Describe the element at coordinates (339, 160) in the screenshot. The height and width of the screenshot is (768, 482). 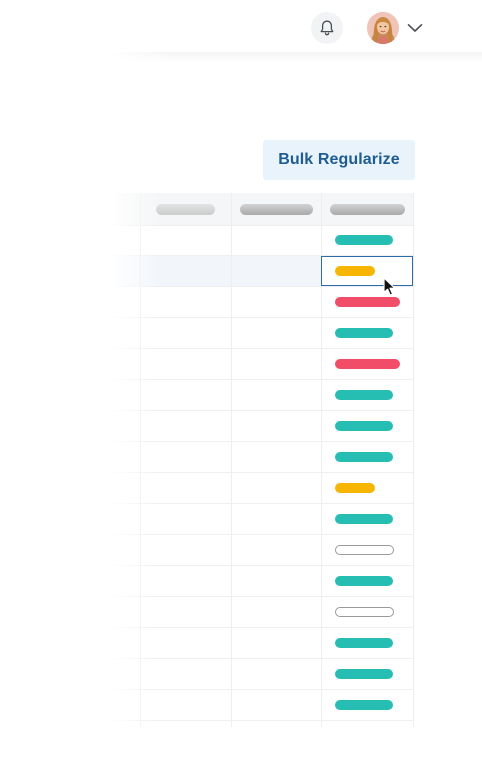
I see `bulk-regularize-button: Bulk Regularize` at that location.